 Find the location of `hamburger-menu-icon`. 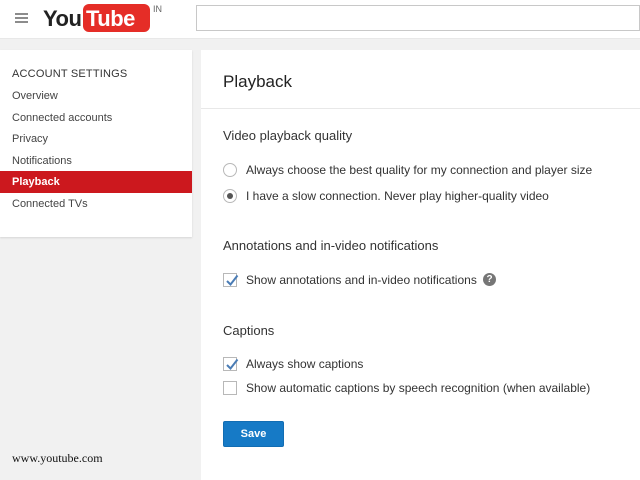

hamburger-menu-icon is located at coordinates (21, 18).